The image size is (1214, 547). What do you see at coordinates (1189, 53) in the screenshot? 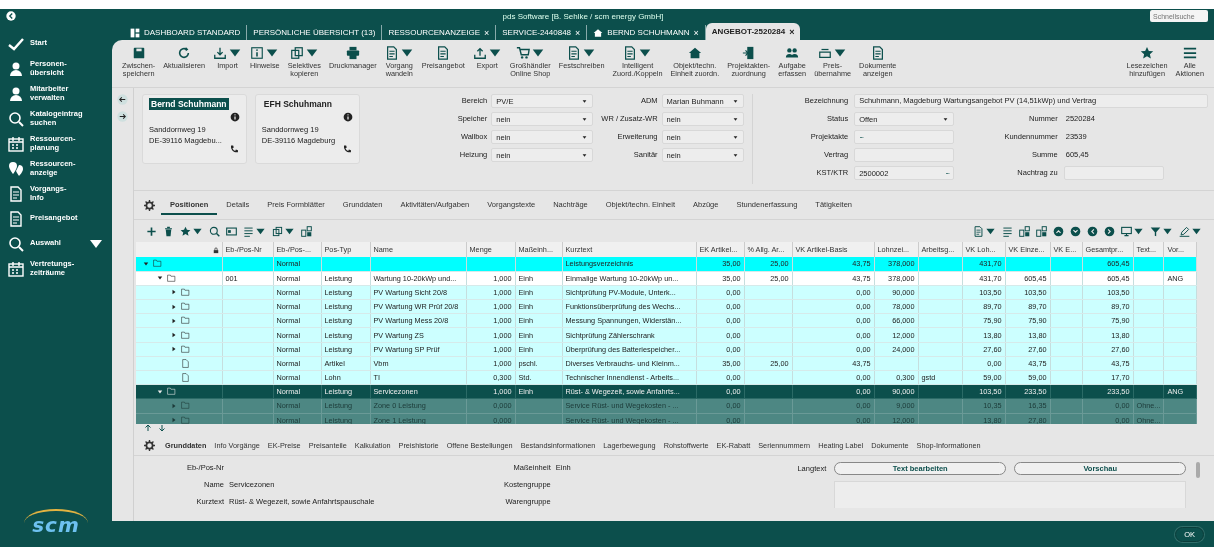
I see `menu-icon` at bounding box center [1189, 53].